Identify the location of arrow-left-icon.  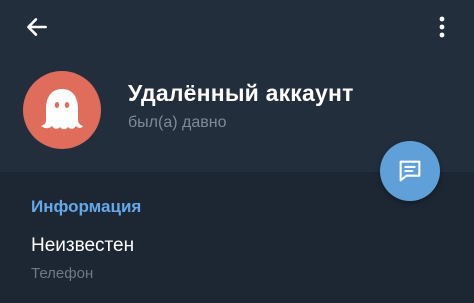
(37, 27).